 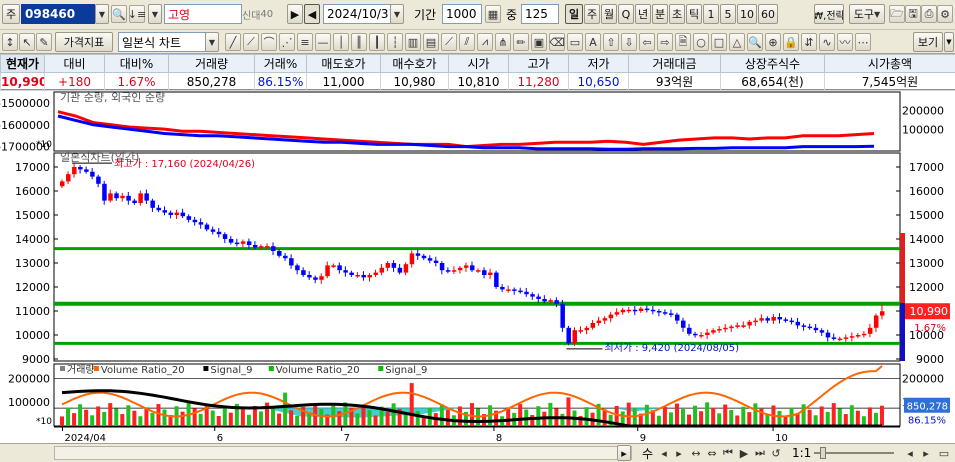 What do you see at coordinates (540, 14) in the screenshot?
I see `count-input: 125` at bounding box center [540, 14].